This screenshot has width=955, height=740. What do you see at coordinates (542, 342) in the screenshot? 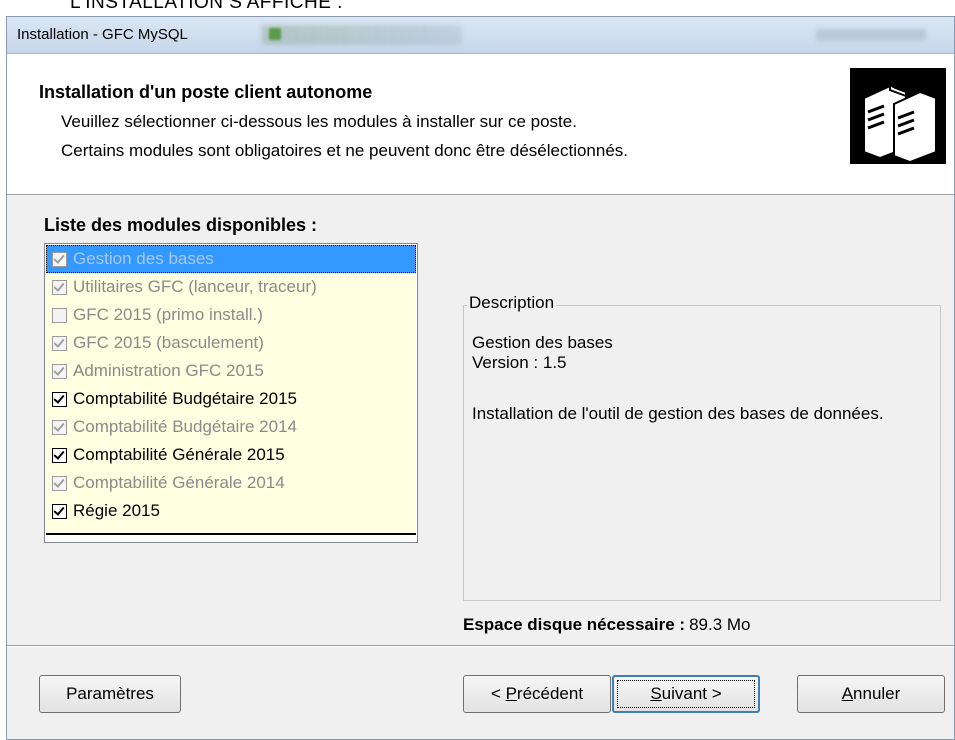
I see `description-module-name: Gestion des bases` at bounding box center [542, 342].